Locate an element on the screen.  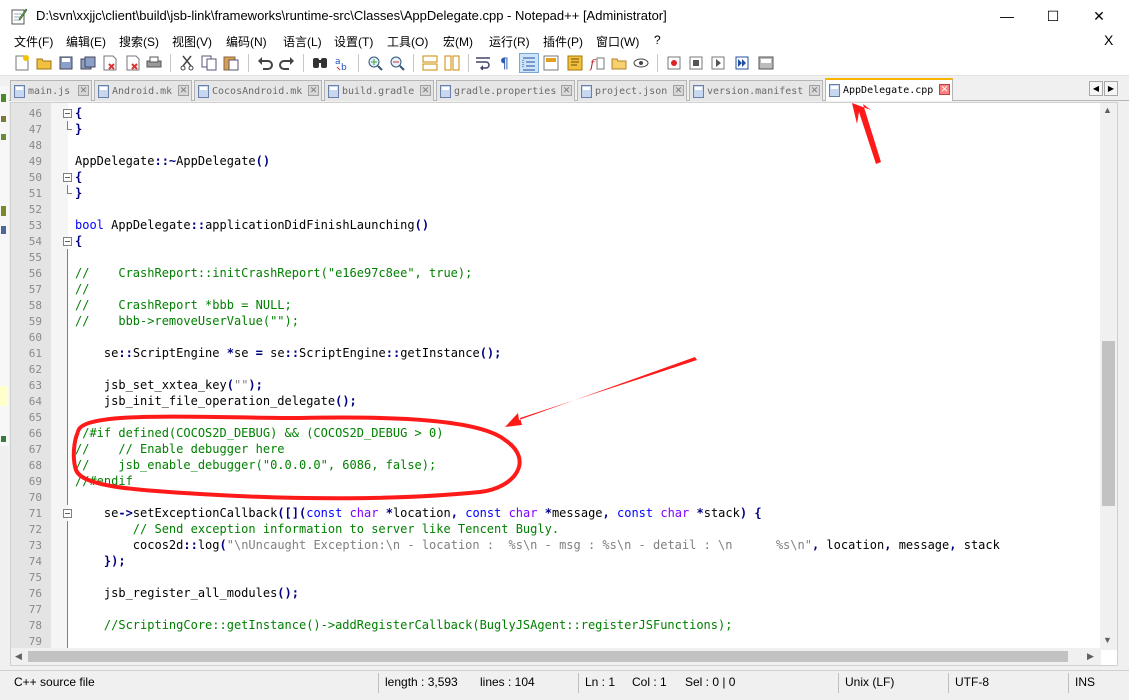
menu-run: 运行(R) is located at coordinates (509, 41).